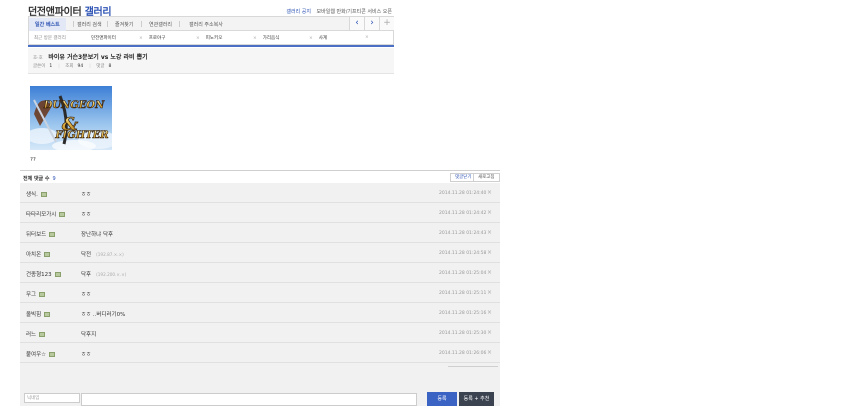 The height and width of the screenshot is (406, 850). Describe the element at coordinates (463, 233) in the screenshot. I see `comment-date: 2014.11.28 01:24:43` at that location.